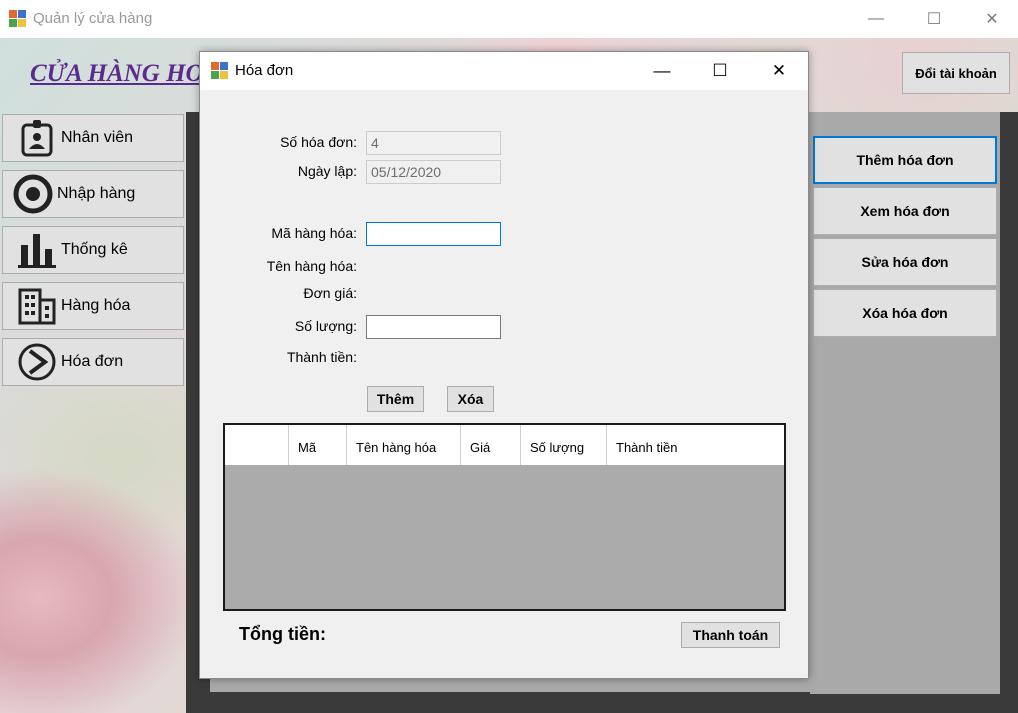 The image size is (1018, 713). What do you see at coordinates (662, 71) in the screenshot?
I see `dialog-minimize-button: —` at bounding box center [662, 71].